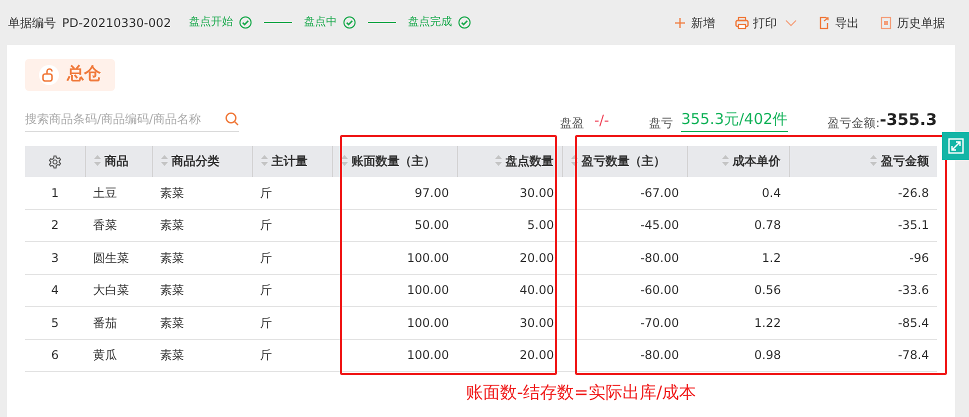  What do you see at coordinates (49, 74) in the screenshot?
I see `warehouse-icon` at bounding box center [49, 74].